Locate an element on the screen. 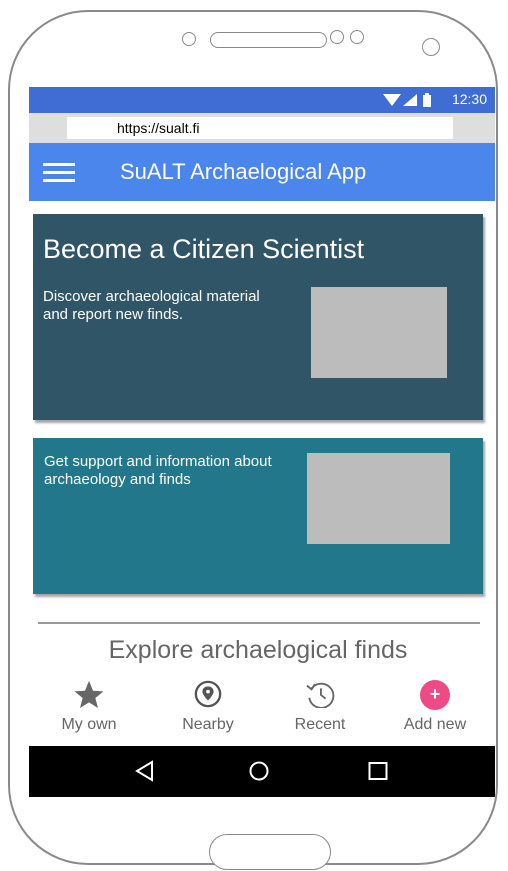 This screenshot has width=508, height=871. tab-my-own: My own is located at coordinates (89, 708).